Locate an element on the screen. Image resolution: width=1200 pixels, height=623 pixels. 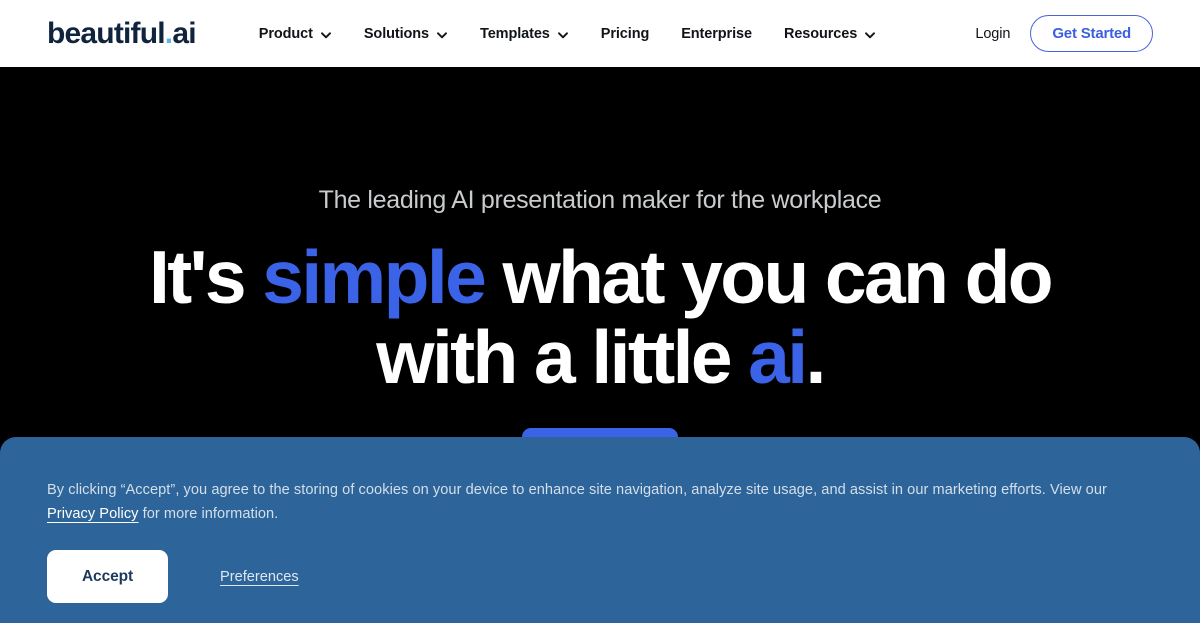
logo: beautiful. ai is located at coordinates (122, 33).